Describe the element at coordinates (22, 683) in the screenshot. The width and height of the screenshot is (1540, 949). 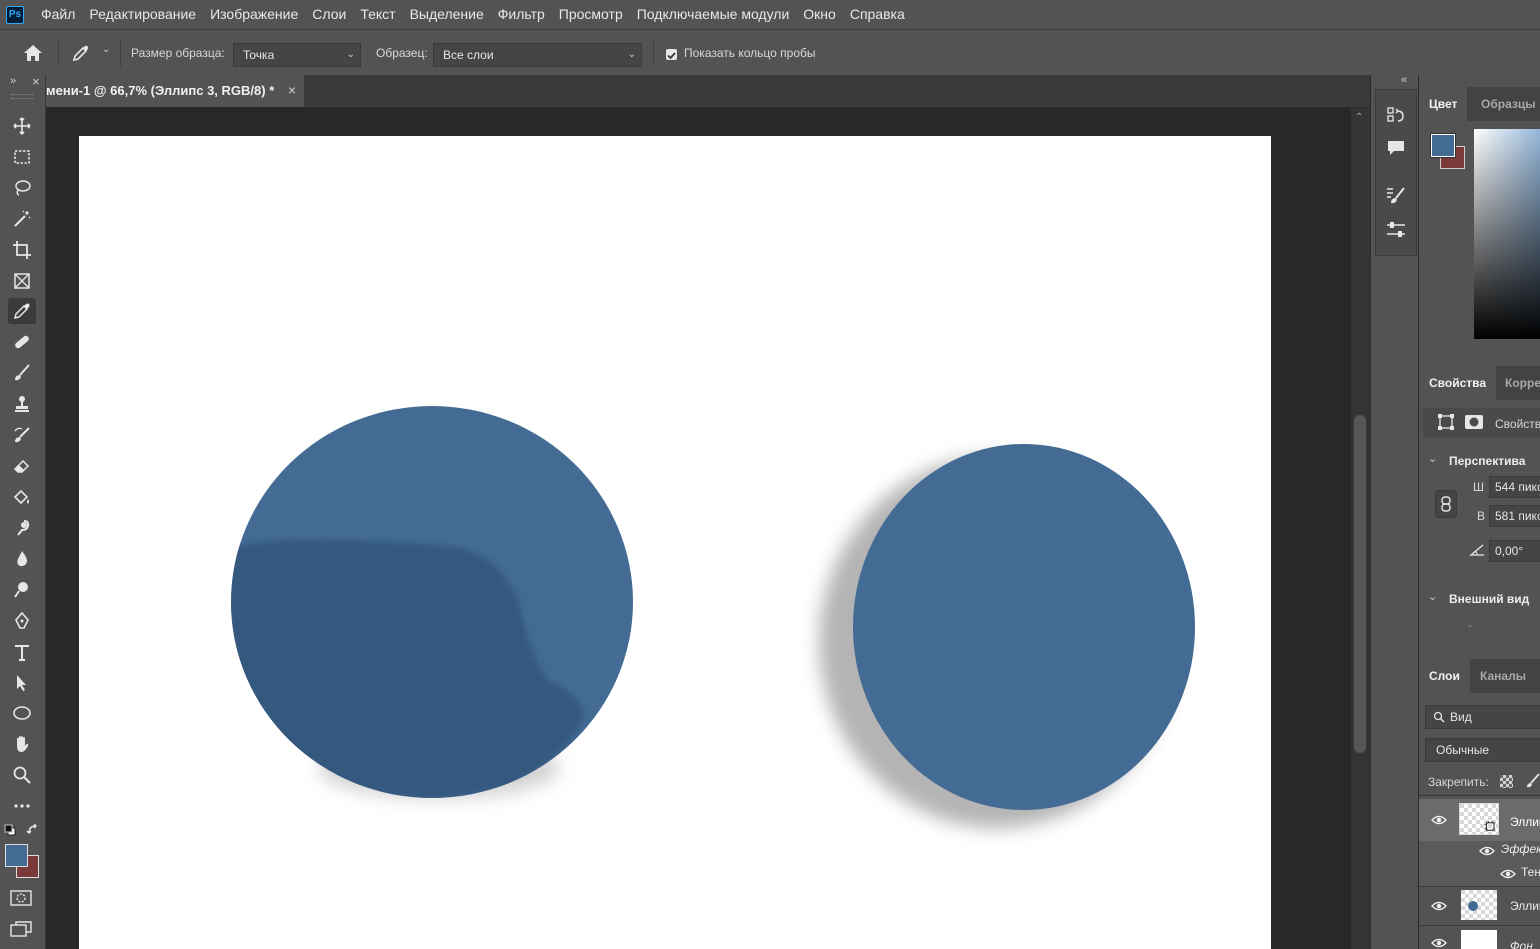
I see `path-selection-icon` at that location.